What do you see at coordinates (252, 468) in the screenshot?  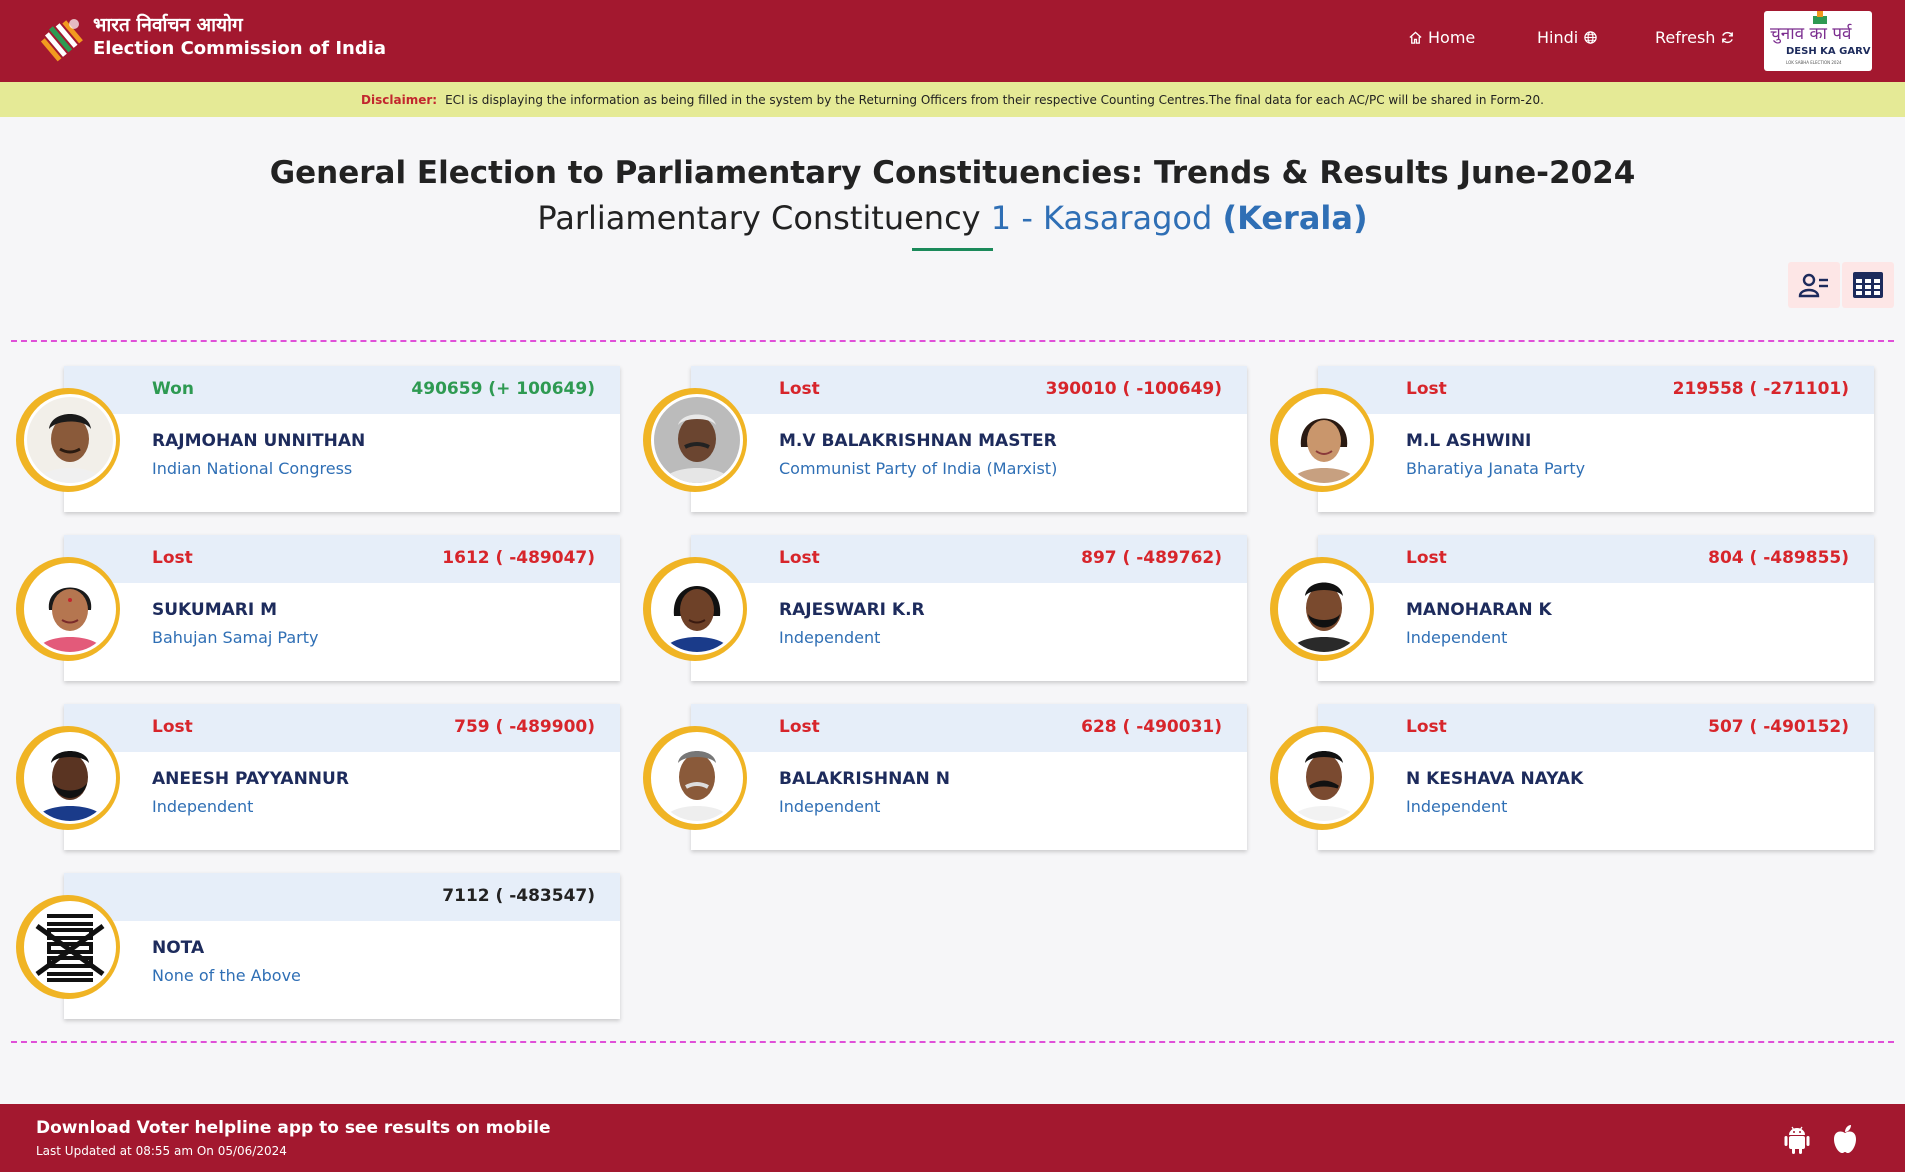 I see `party-name: Indian National Congress` at bounding box center [252, 468].